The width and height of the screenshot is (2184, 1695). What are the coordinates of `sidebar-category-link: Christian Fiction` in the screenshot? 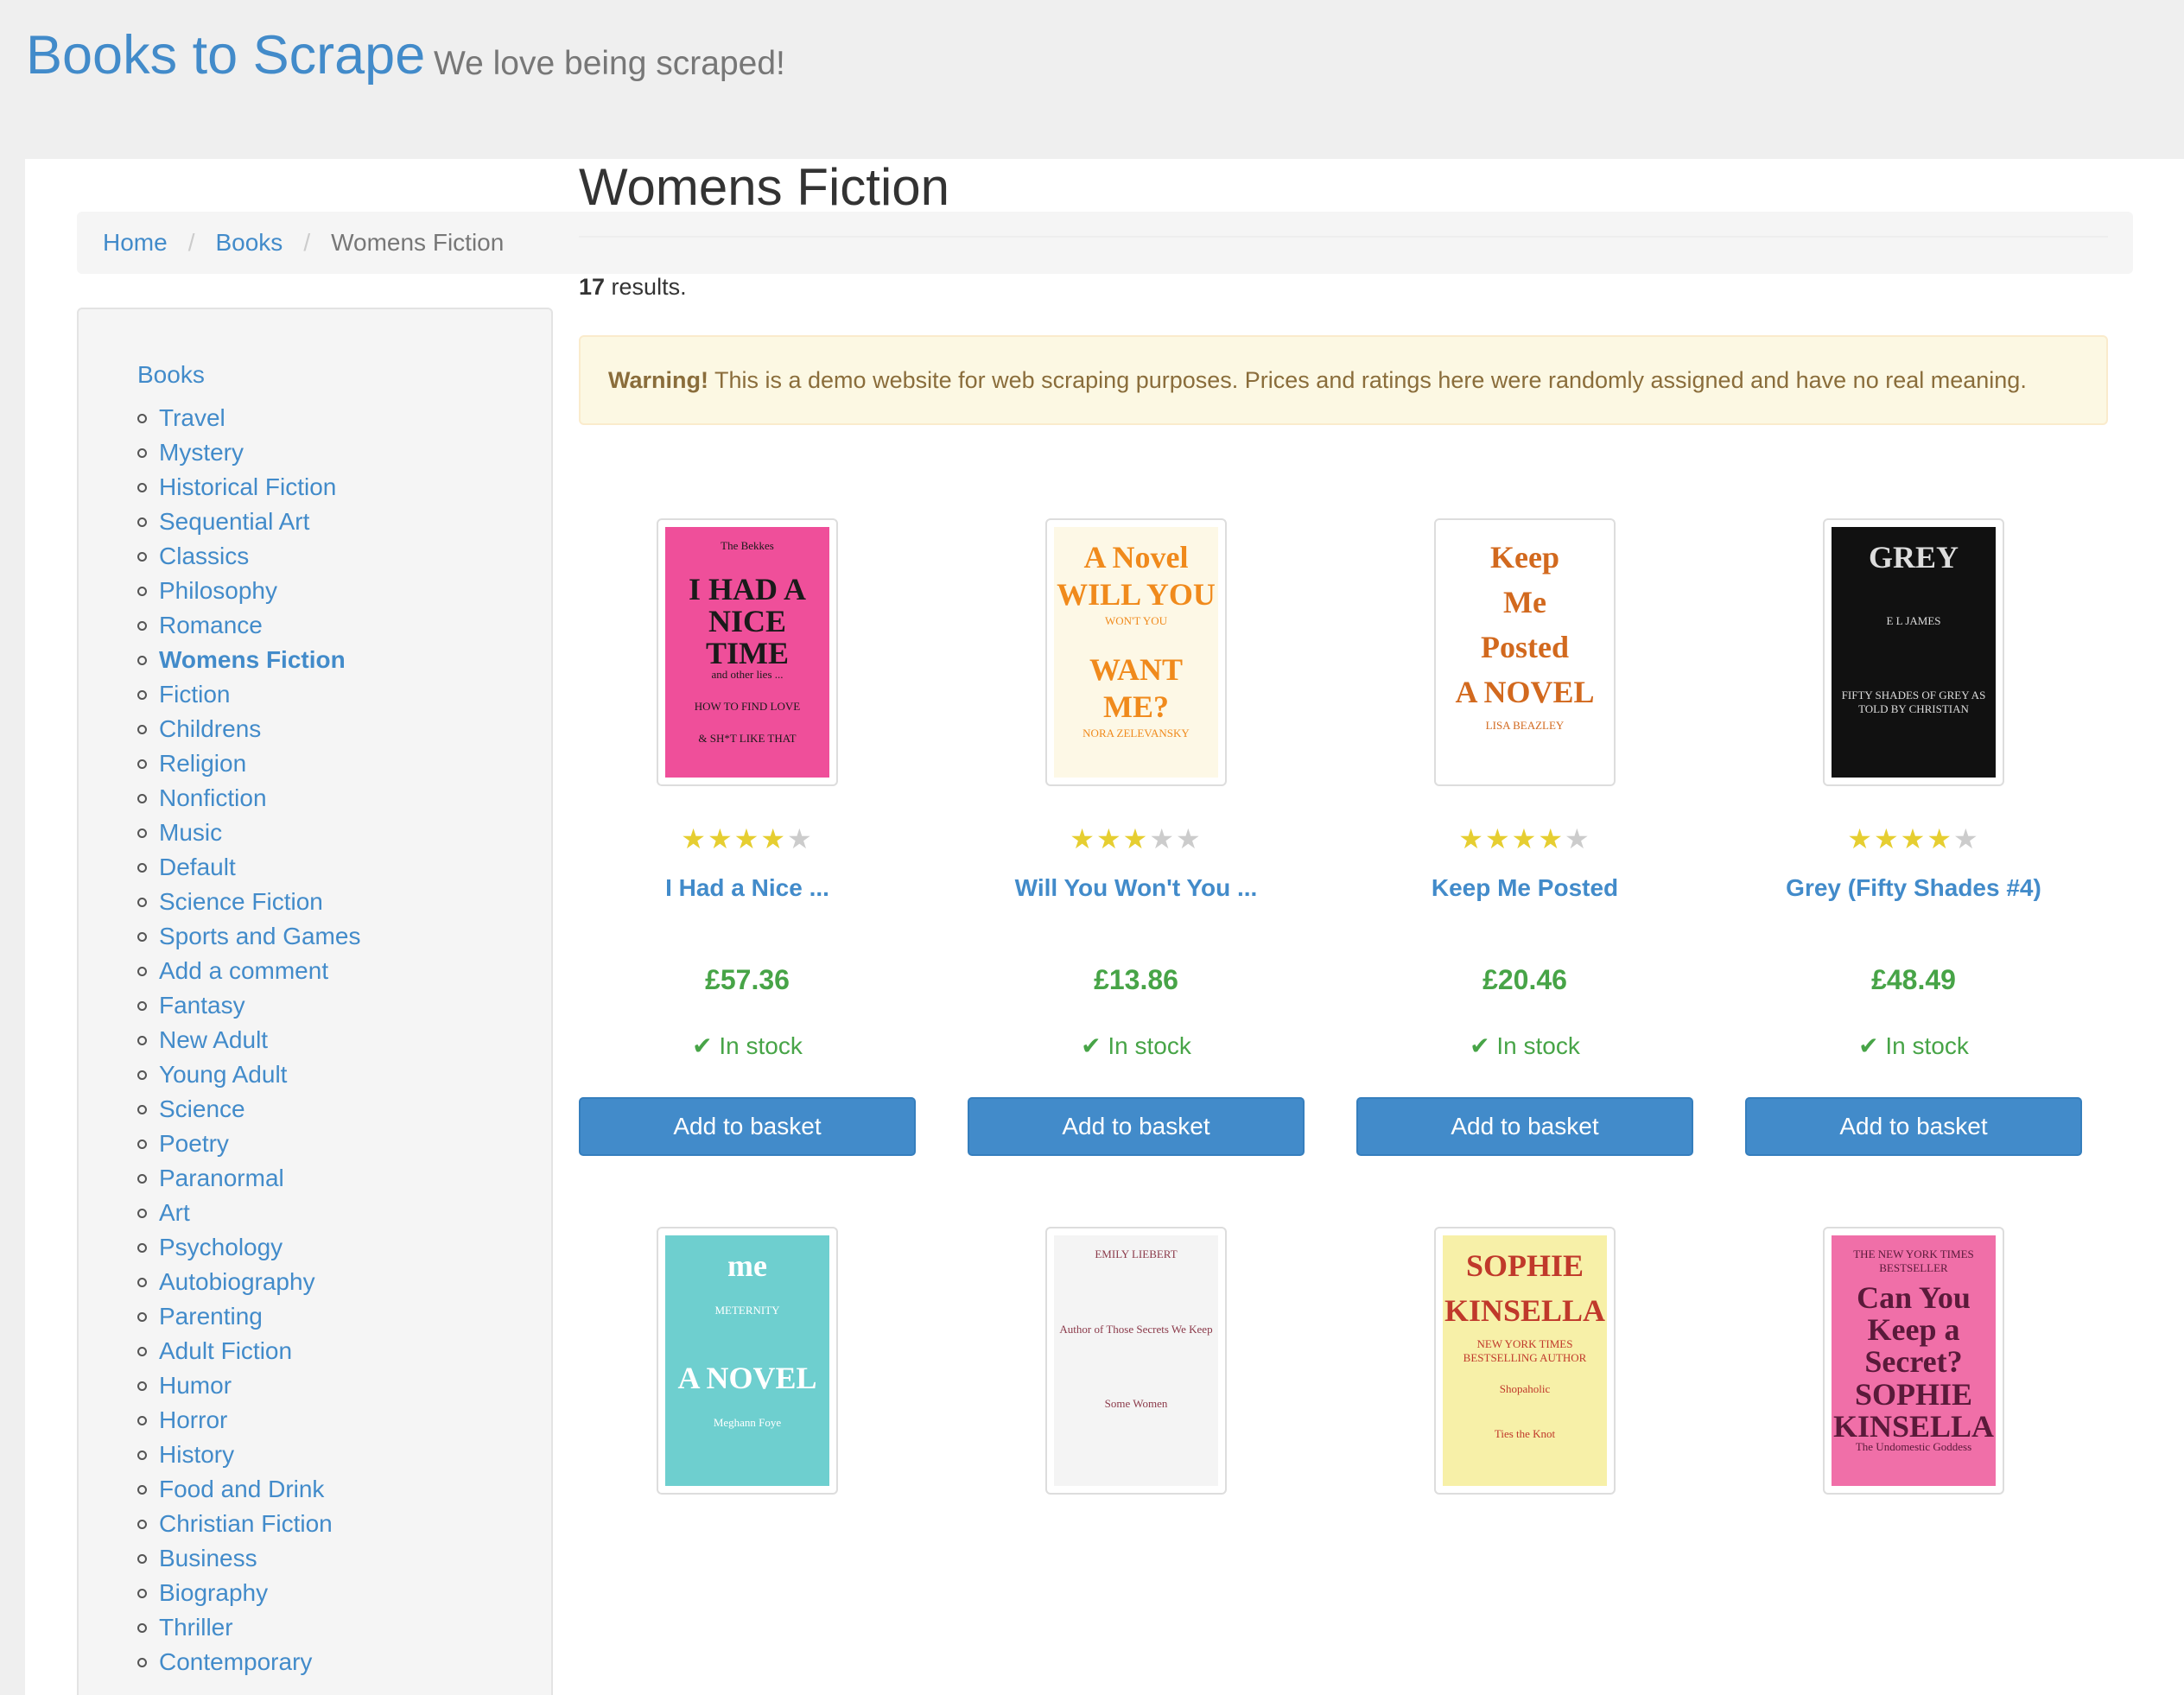 It's located at (246, 1524).